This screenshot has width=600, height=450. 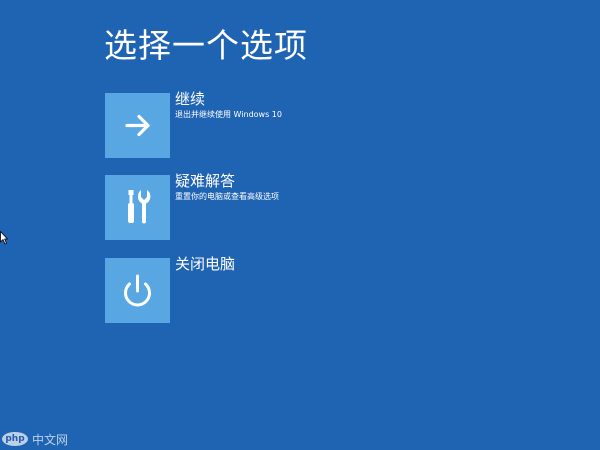 I want to click on mouse-cursor-icon, so click(x=4, y=238).